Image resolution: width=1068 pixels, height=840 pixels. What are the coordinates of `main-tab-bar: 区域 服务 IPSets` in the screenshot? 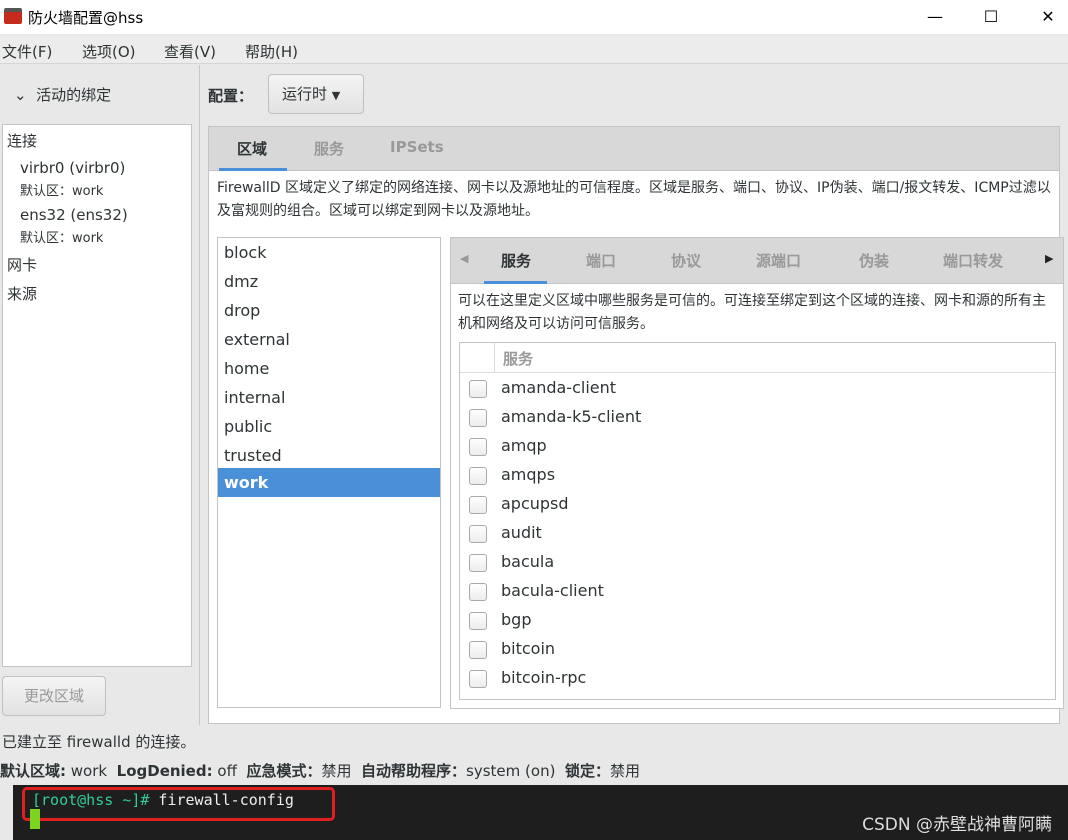 It's located at (634, 149).